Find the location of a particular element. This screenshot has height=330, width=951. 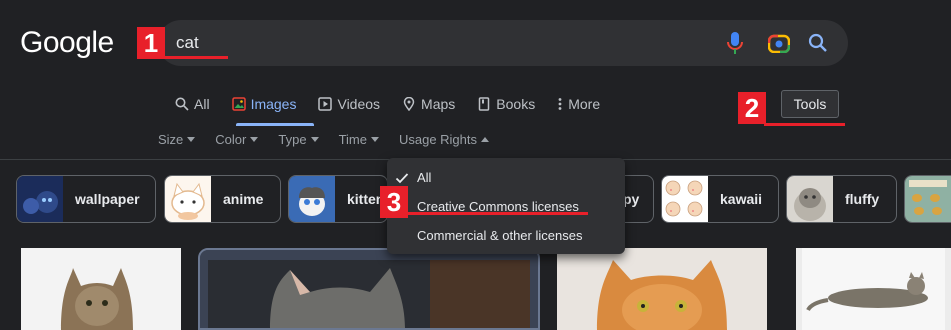

tab-maps: Maps is located at coordinates (428, 104).